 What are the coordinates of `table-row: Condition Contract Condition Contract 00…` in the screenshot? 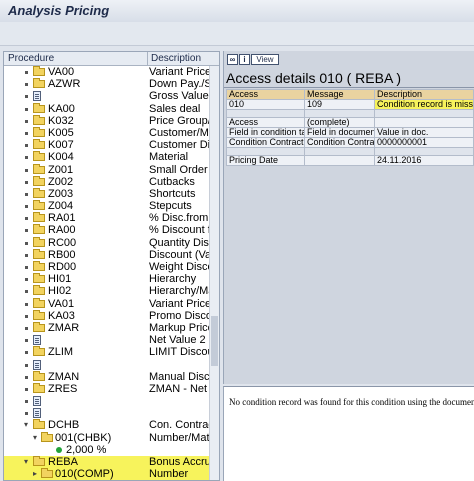 It's located at (350, 142).